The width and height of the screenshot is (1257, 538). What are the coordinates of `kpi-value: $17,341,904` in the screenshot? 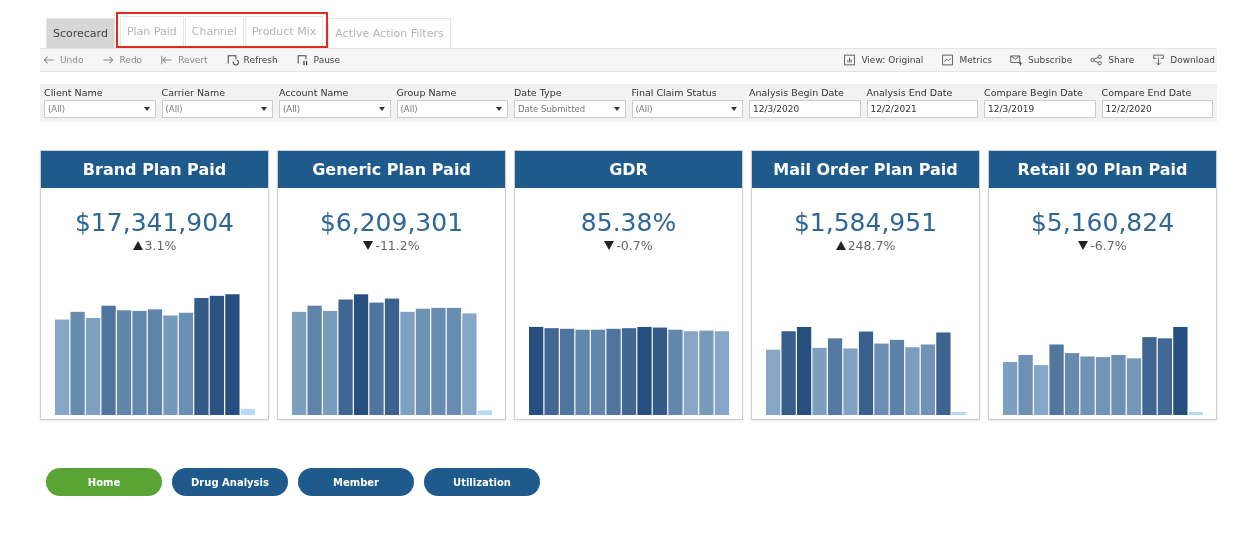 It's located at (154, 222).